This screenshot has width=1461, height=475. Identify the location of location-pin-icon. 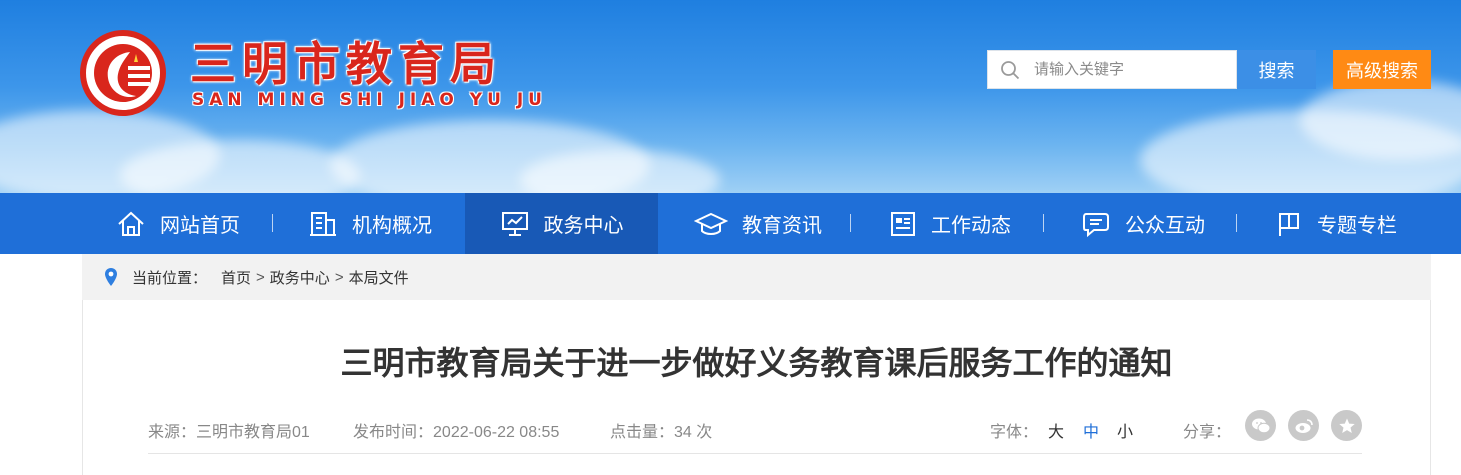
(111, 277).